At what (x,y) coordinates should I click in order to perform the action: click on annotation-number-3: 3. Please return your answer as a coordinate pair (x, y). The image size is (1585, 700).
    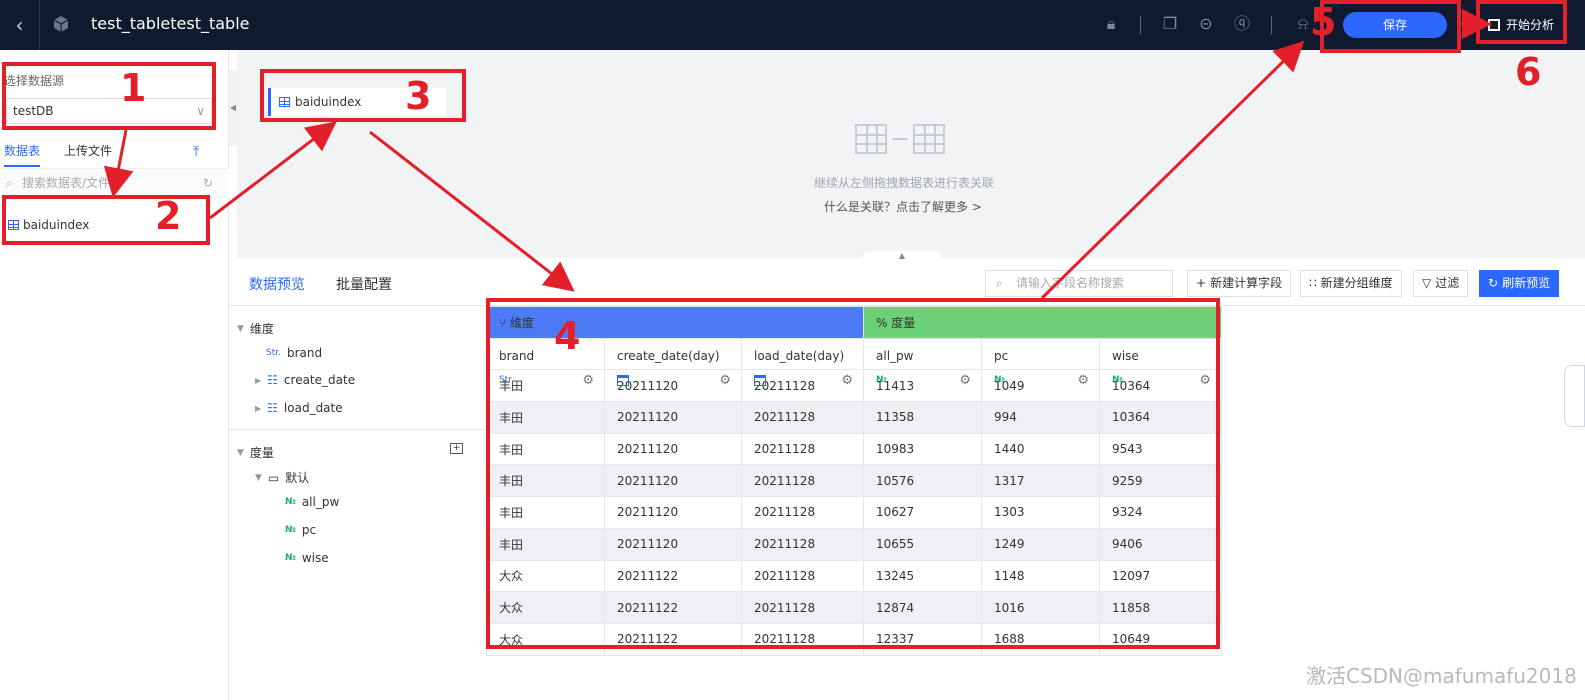
    Looking at the image, I should click on (418, 96).